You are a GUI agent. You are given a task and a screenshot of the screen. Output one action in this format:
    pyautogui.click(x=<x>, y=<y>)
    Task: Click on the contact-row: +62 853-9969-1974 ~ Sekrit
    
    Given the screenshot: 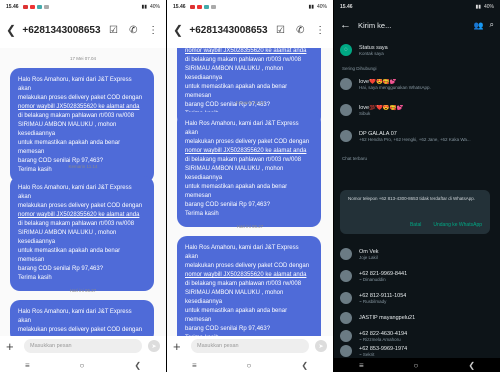 What is the action you would take?
    pyautogui.click(x=417, y=351)
    